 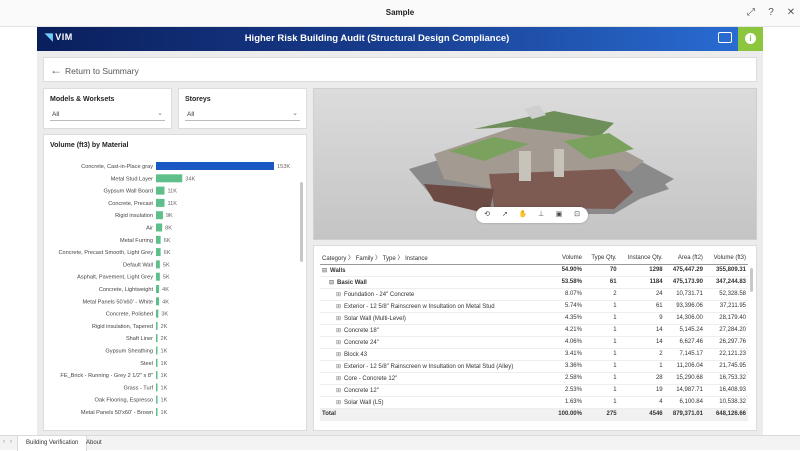 I want to click on table-row: ⊞ Solar Wall (L5) 1.63% 1 4 6,100.84 10,538.32, so click(x=534, y=402).